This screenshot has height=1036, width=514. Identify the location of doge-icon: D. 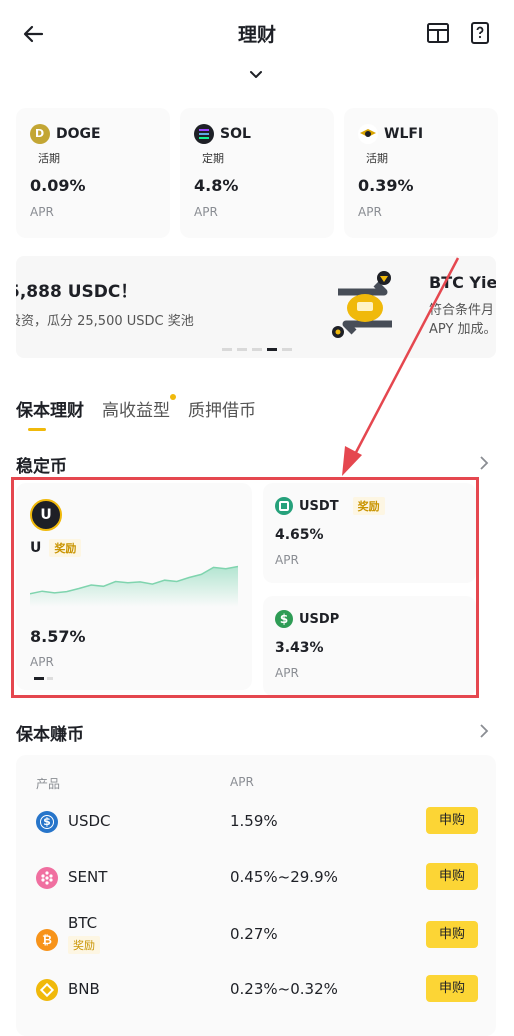
(40, 134).